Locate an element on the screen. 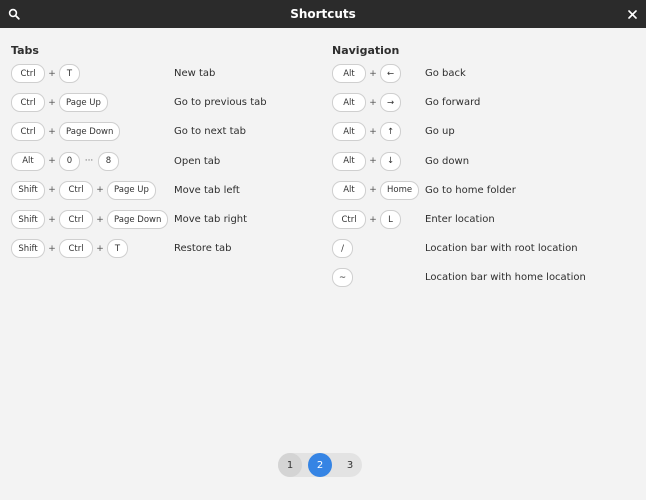 The image size is (646, 500). shortcut-keys: Ctrl + L is located at coordinates (366, 220).